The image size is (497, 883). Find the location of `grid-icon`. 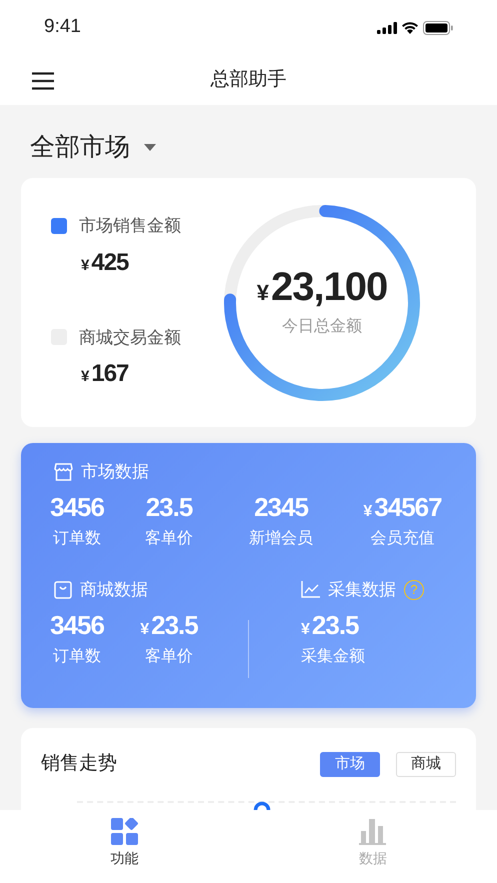

grid-icon is located at coordinates (124, 831).